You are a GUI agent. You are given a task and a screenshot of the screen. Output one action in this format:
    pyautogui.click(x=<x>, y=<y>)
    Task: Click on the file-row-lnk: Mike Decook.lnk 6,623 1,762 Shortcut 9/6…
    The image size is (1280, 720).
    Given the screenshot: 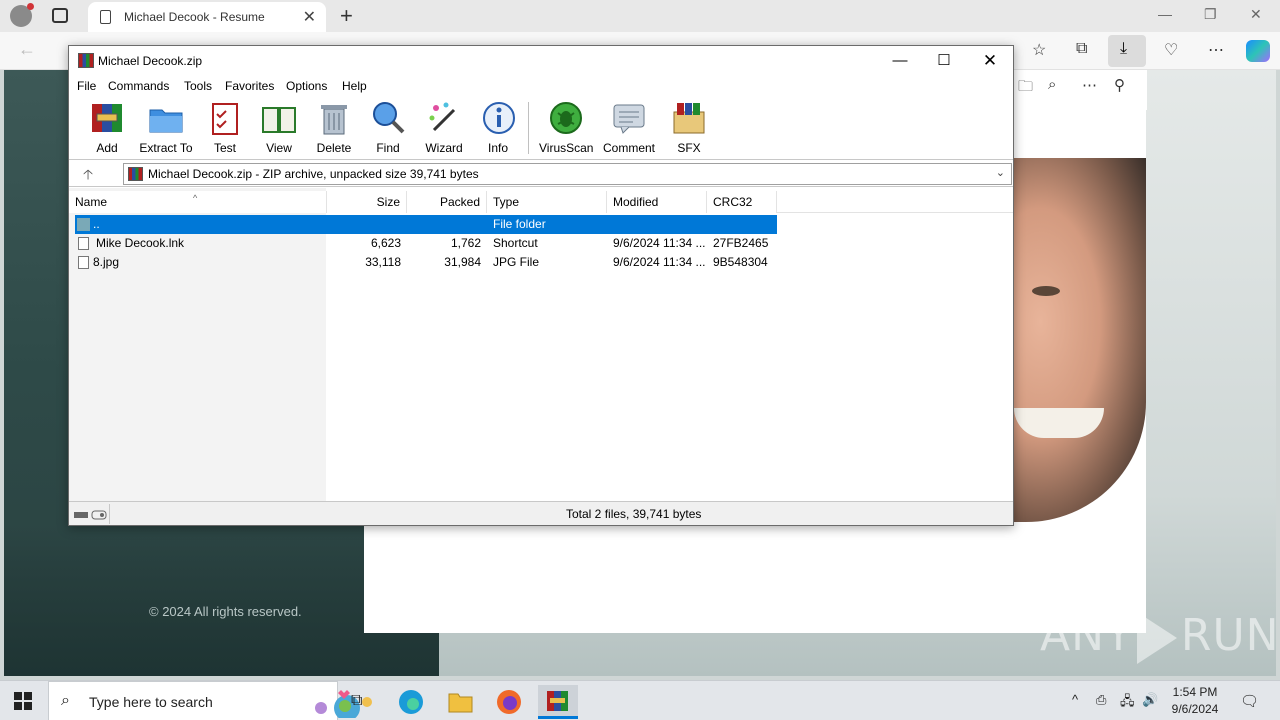 What is the action you would take?
    pyautogui.click(x=426, y=243)
    